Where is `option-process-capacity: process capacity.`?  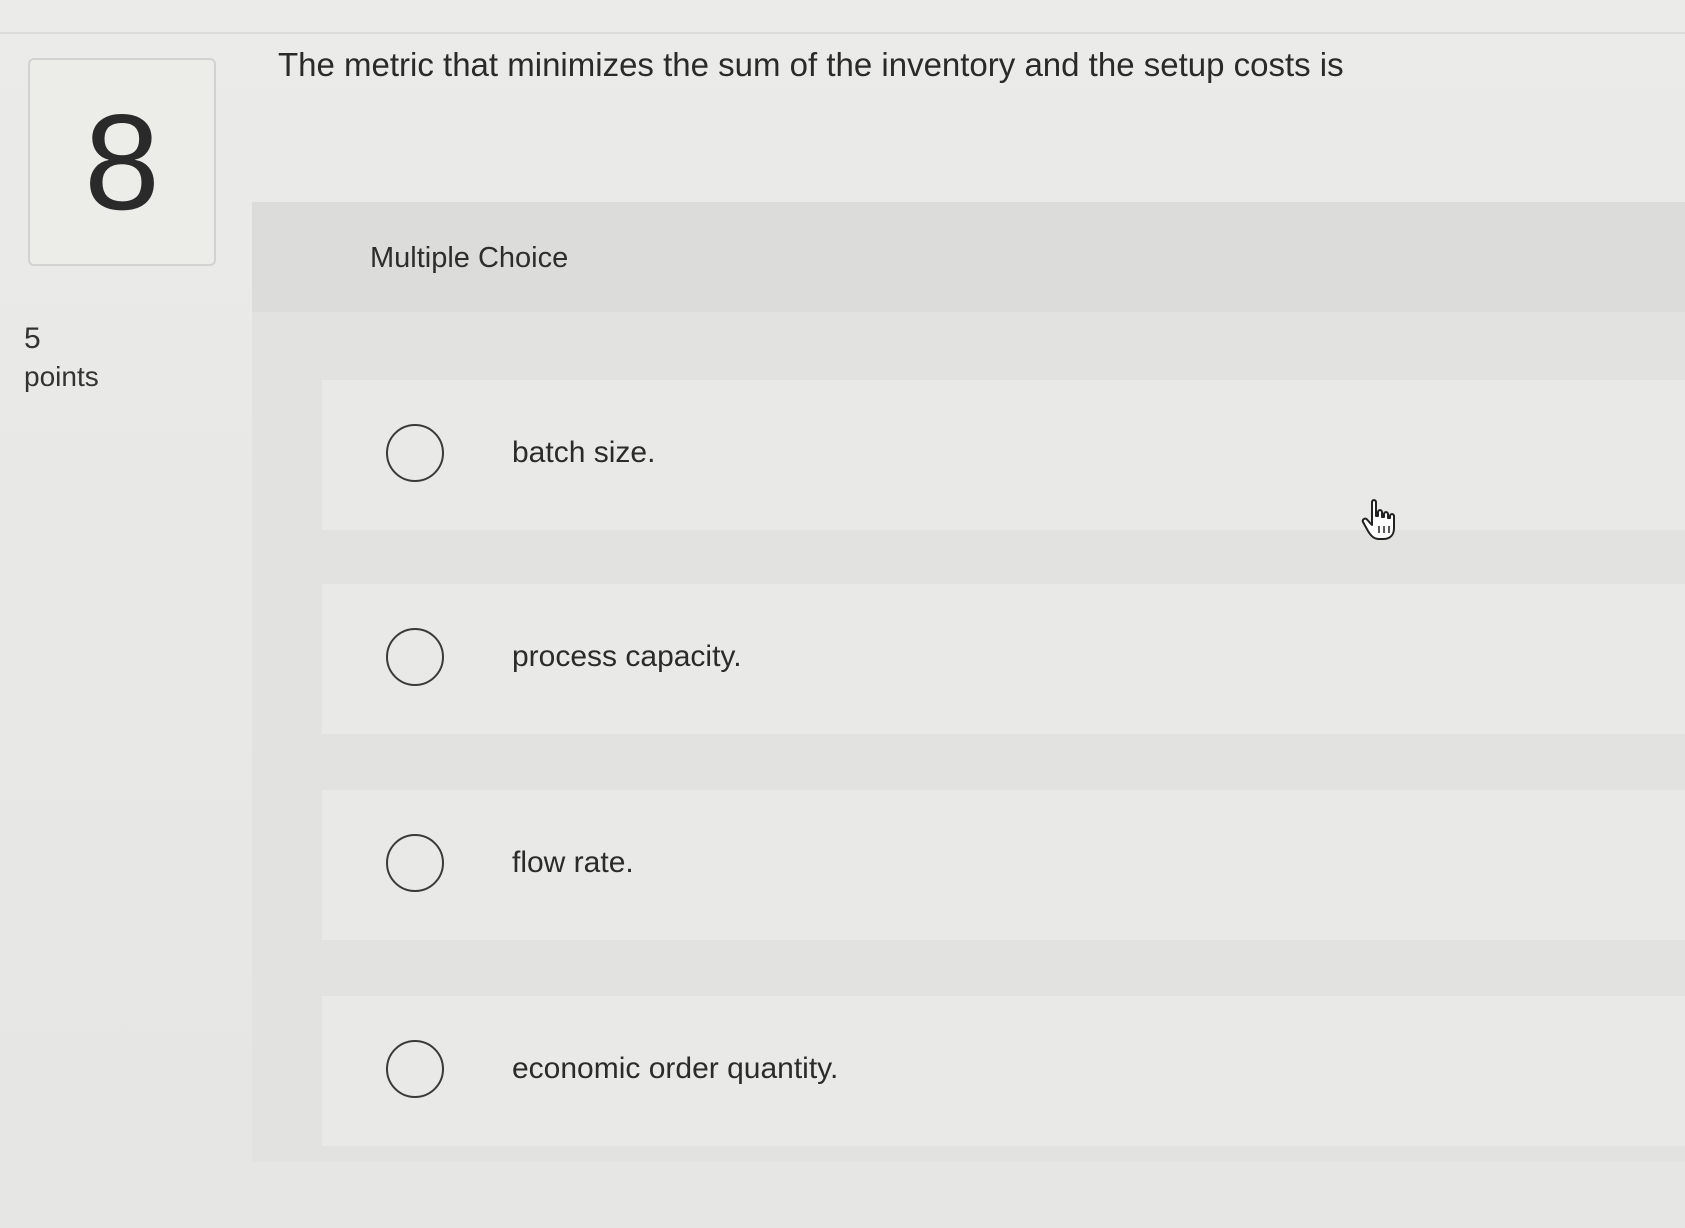
option-process-capacity: process capacity. is located at coordinates (1003, 659).